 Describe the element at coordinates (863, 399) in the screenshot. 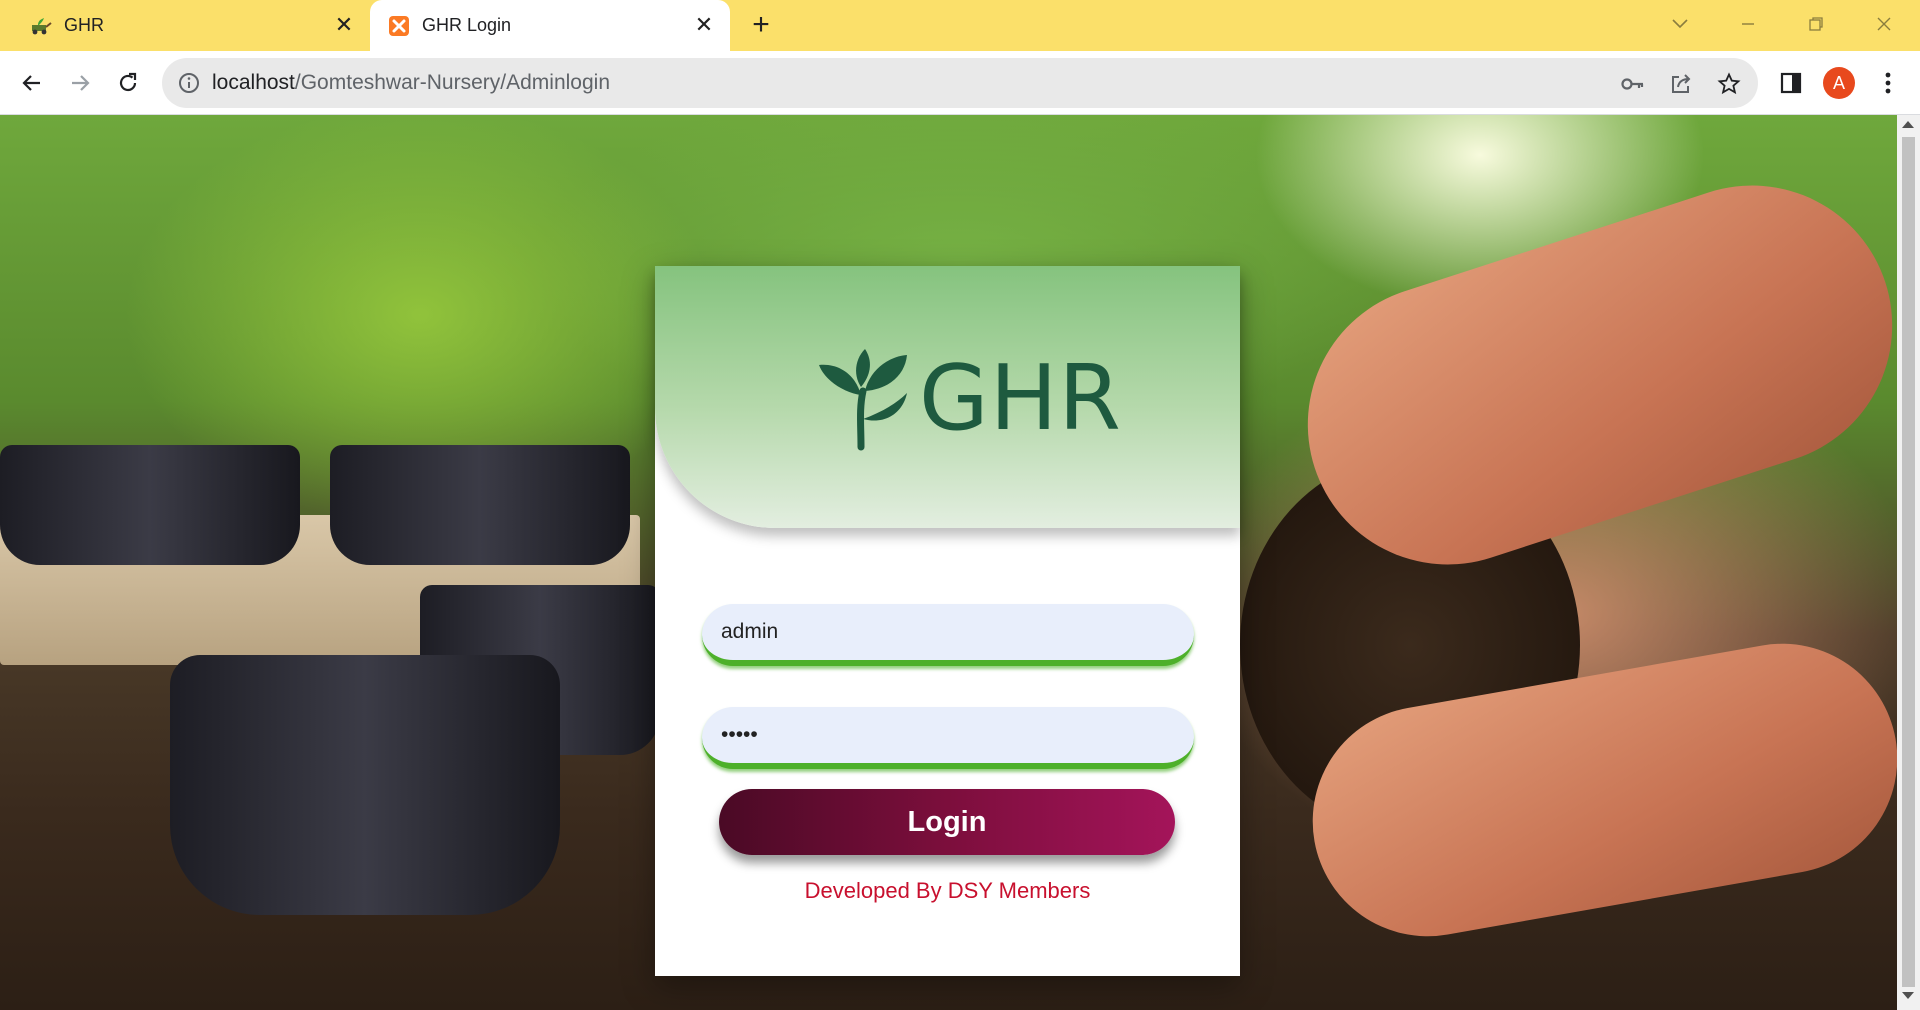

I see `leaf-sprout-icon` at that location.